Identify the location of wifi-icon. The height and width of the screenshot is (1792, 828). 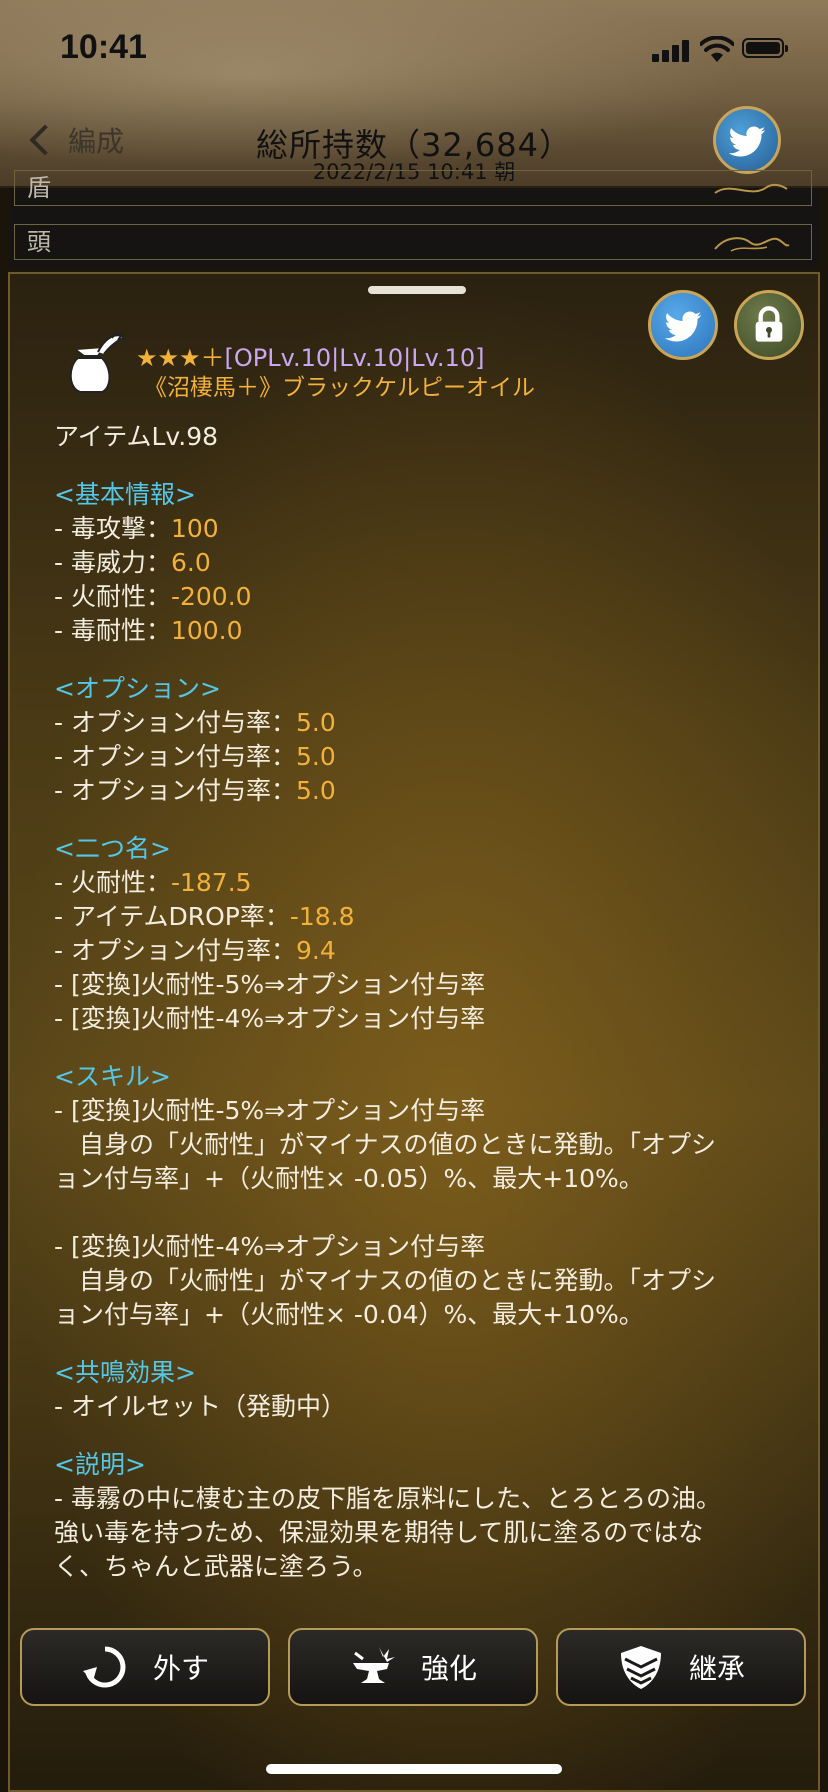
(717, 49).